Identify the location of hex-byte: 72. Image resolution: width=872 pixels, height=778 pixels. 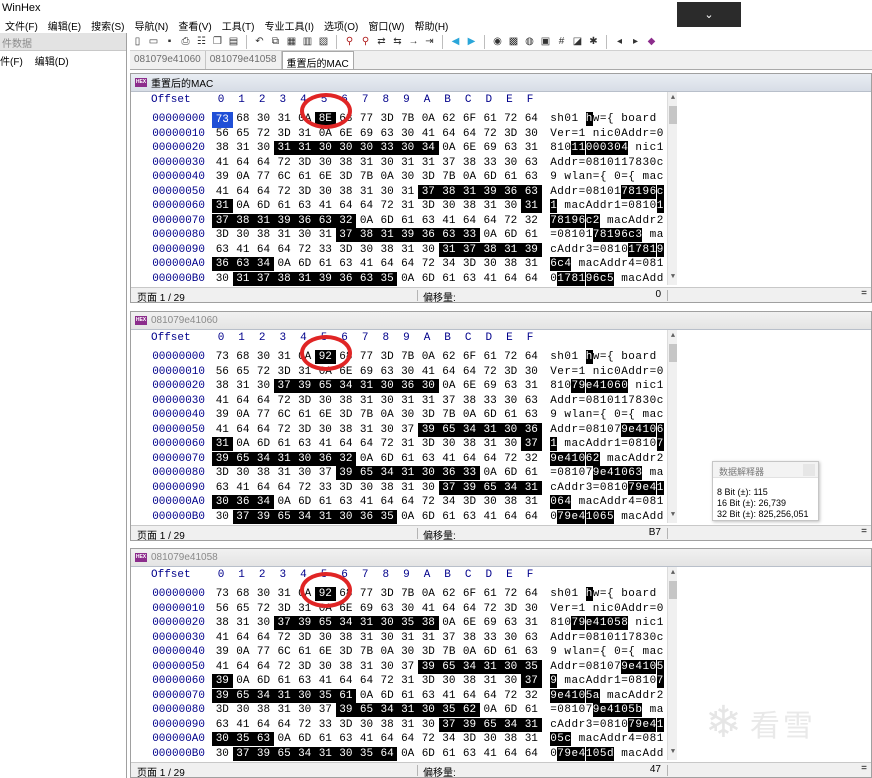
(387, 681).